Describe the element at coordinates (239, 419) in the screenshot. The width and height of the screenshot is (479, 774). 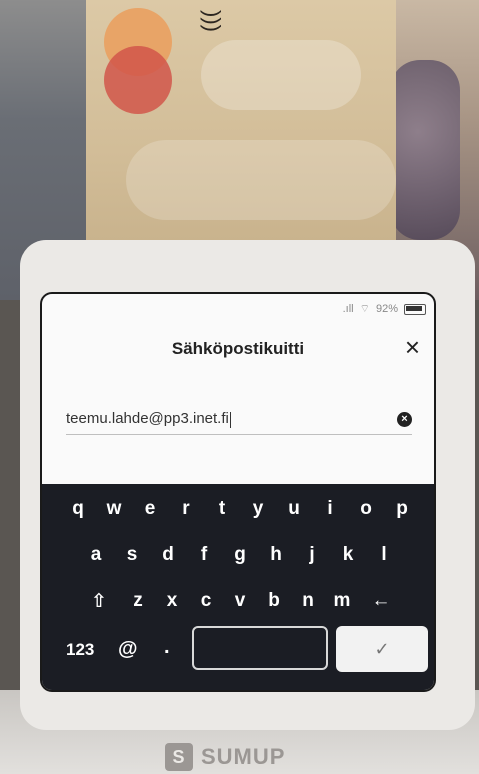
I see `email-input: teemu.lahde@pp3.inet.fi ×` at that location.